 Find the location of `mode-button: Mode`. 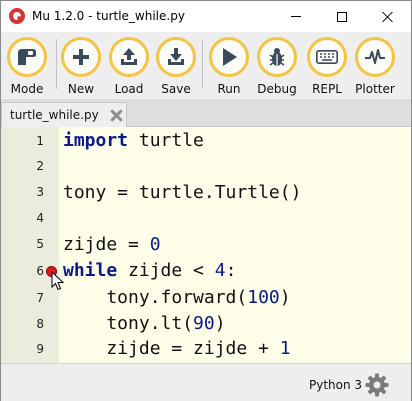

mode-button: Mode is located at coordinates (28, 67).